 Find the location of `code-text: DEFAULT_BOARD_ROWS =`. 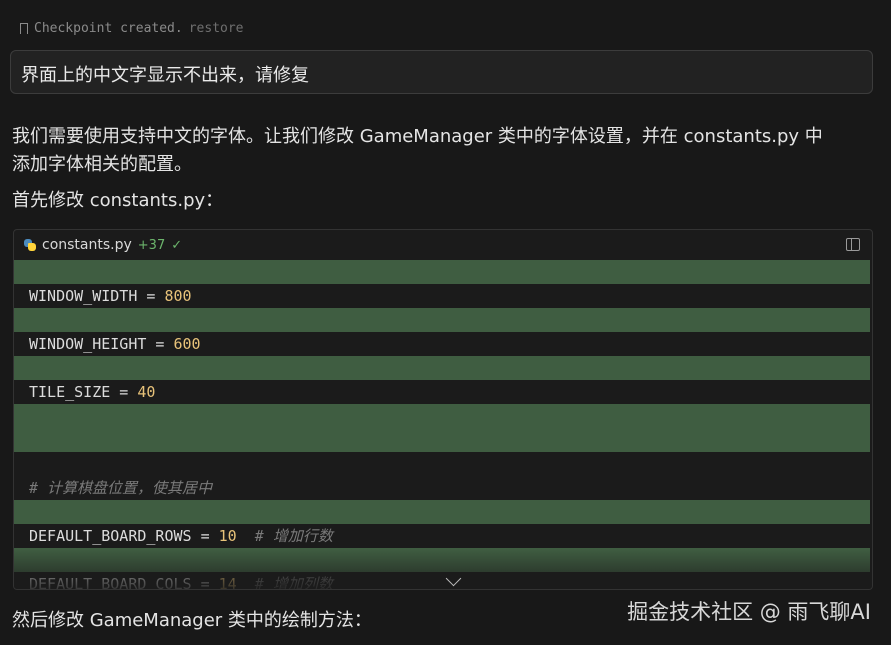

code-text: DEFAULT_BOARD_ROWS = is located at coordinates (124, 536).